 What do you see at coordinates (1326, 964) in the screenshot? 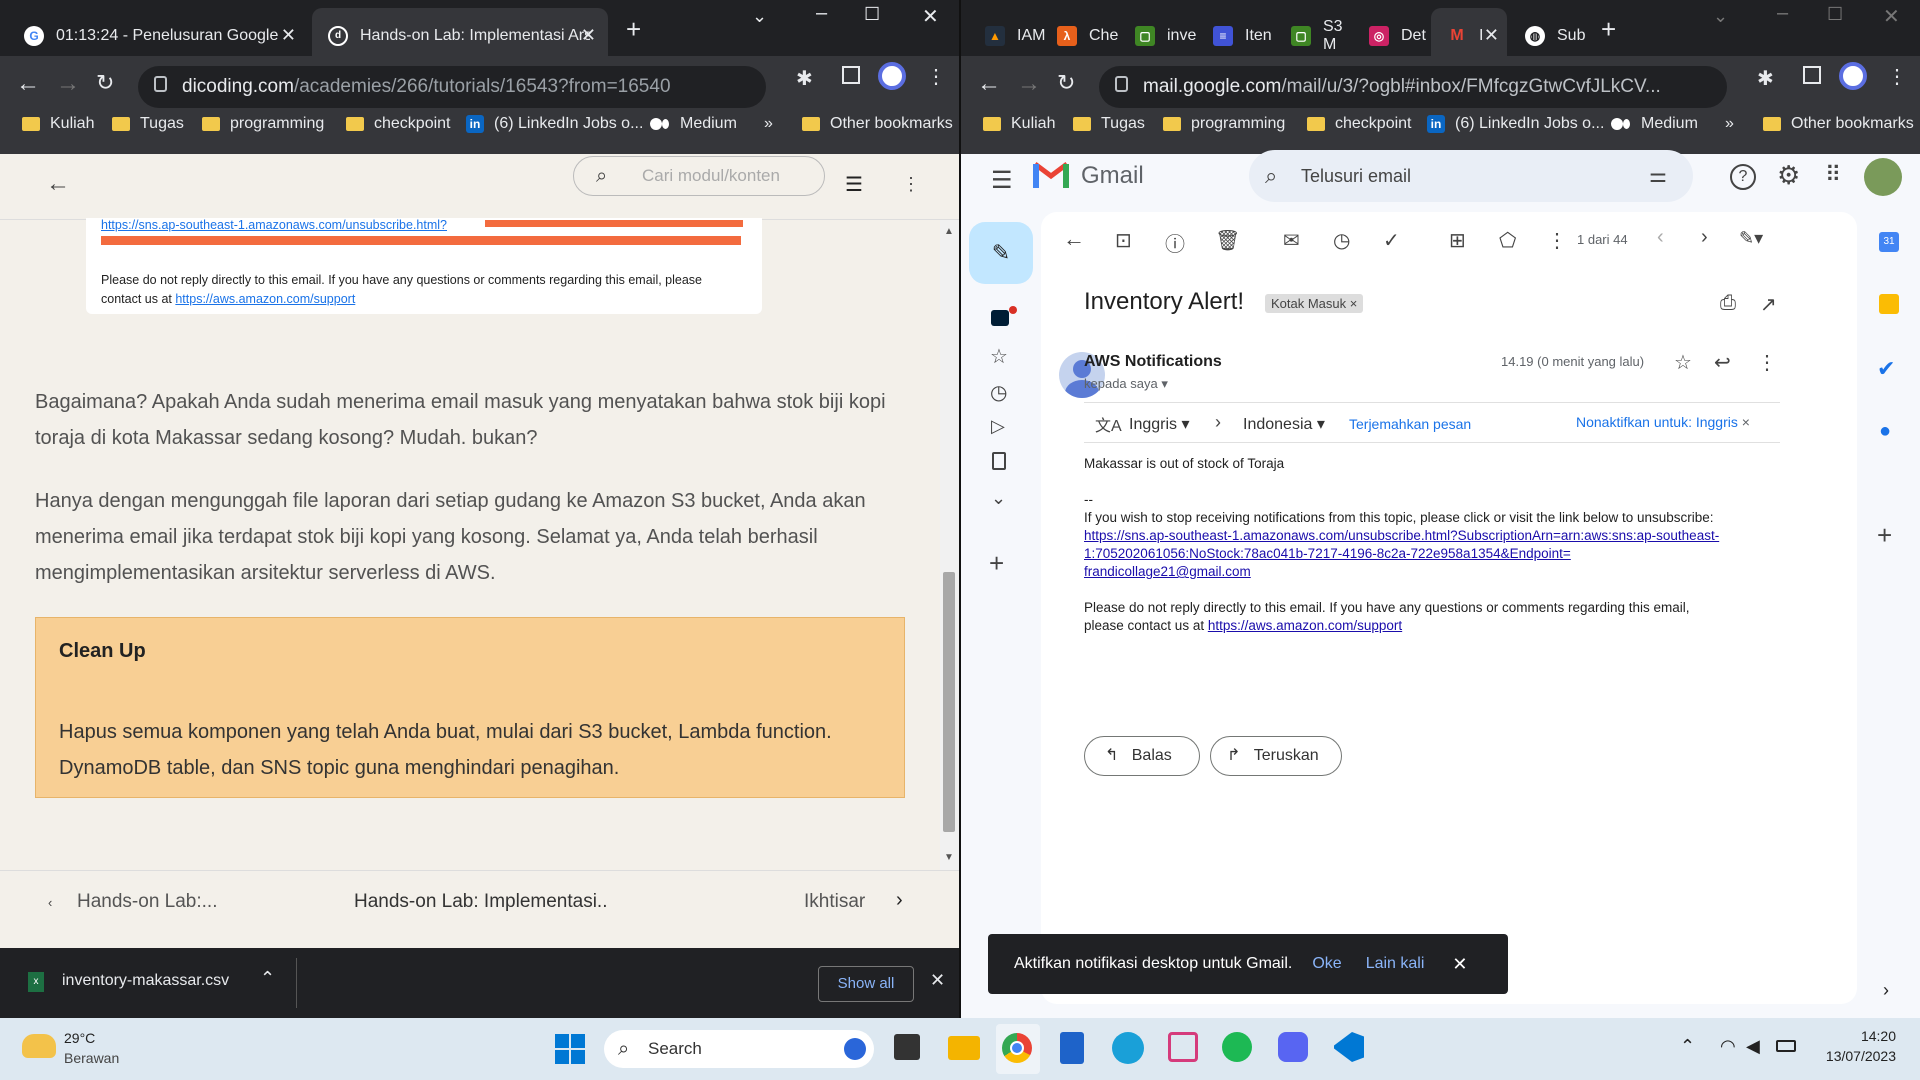
I see `snackbar-ok-button: Oke` at bounding box center [1326, 964].